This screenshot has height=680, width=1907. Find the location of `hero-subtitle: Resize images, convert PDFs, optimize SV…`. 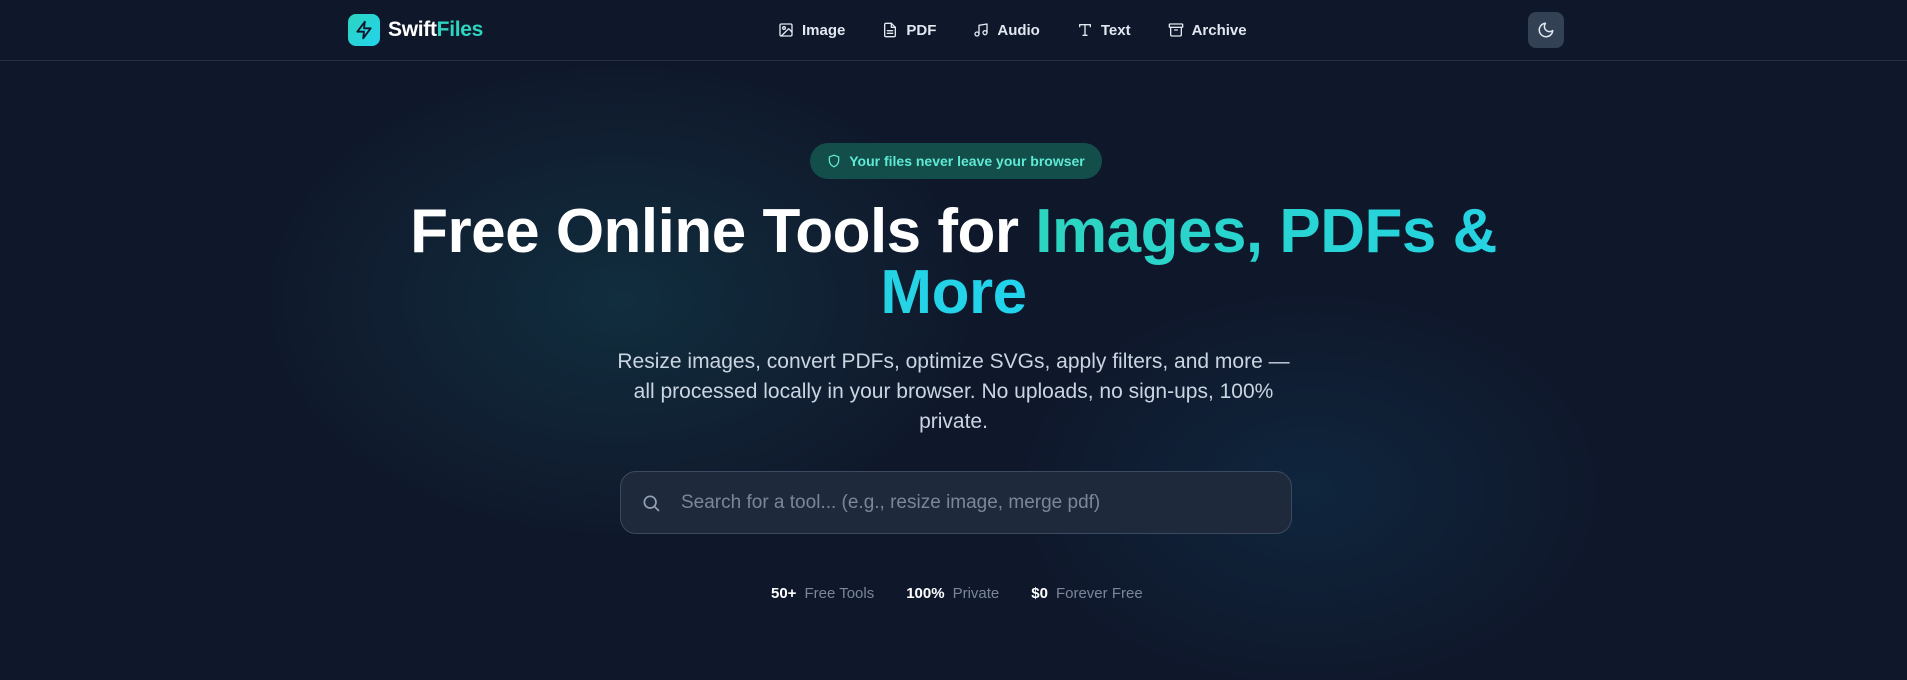

hero-subtitle: Resize images, convert PDFs, optimize SV… is located at coordinates (953, 391).